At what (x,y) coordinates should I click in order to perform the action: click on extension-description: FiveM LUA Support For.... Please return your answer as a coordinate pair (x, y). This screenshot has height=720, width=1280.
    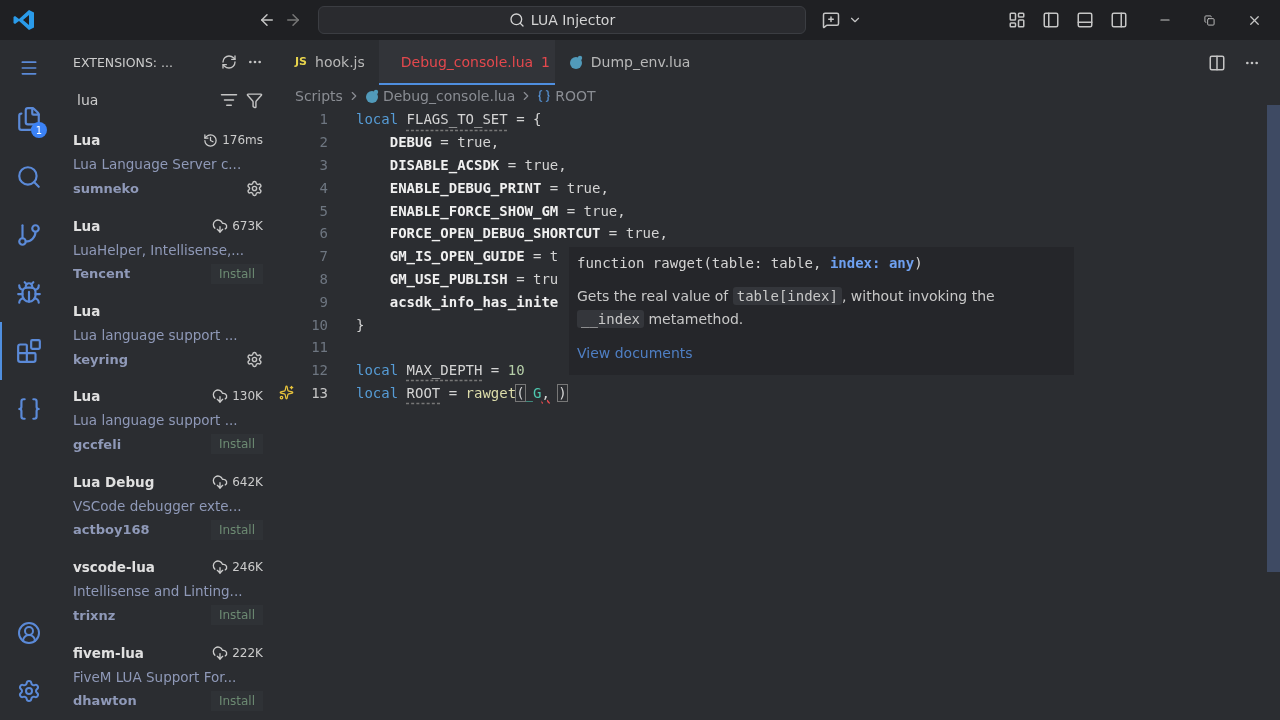
    Looking at the image, I should click on (155, 676).